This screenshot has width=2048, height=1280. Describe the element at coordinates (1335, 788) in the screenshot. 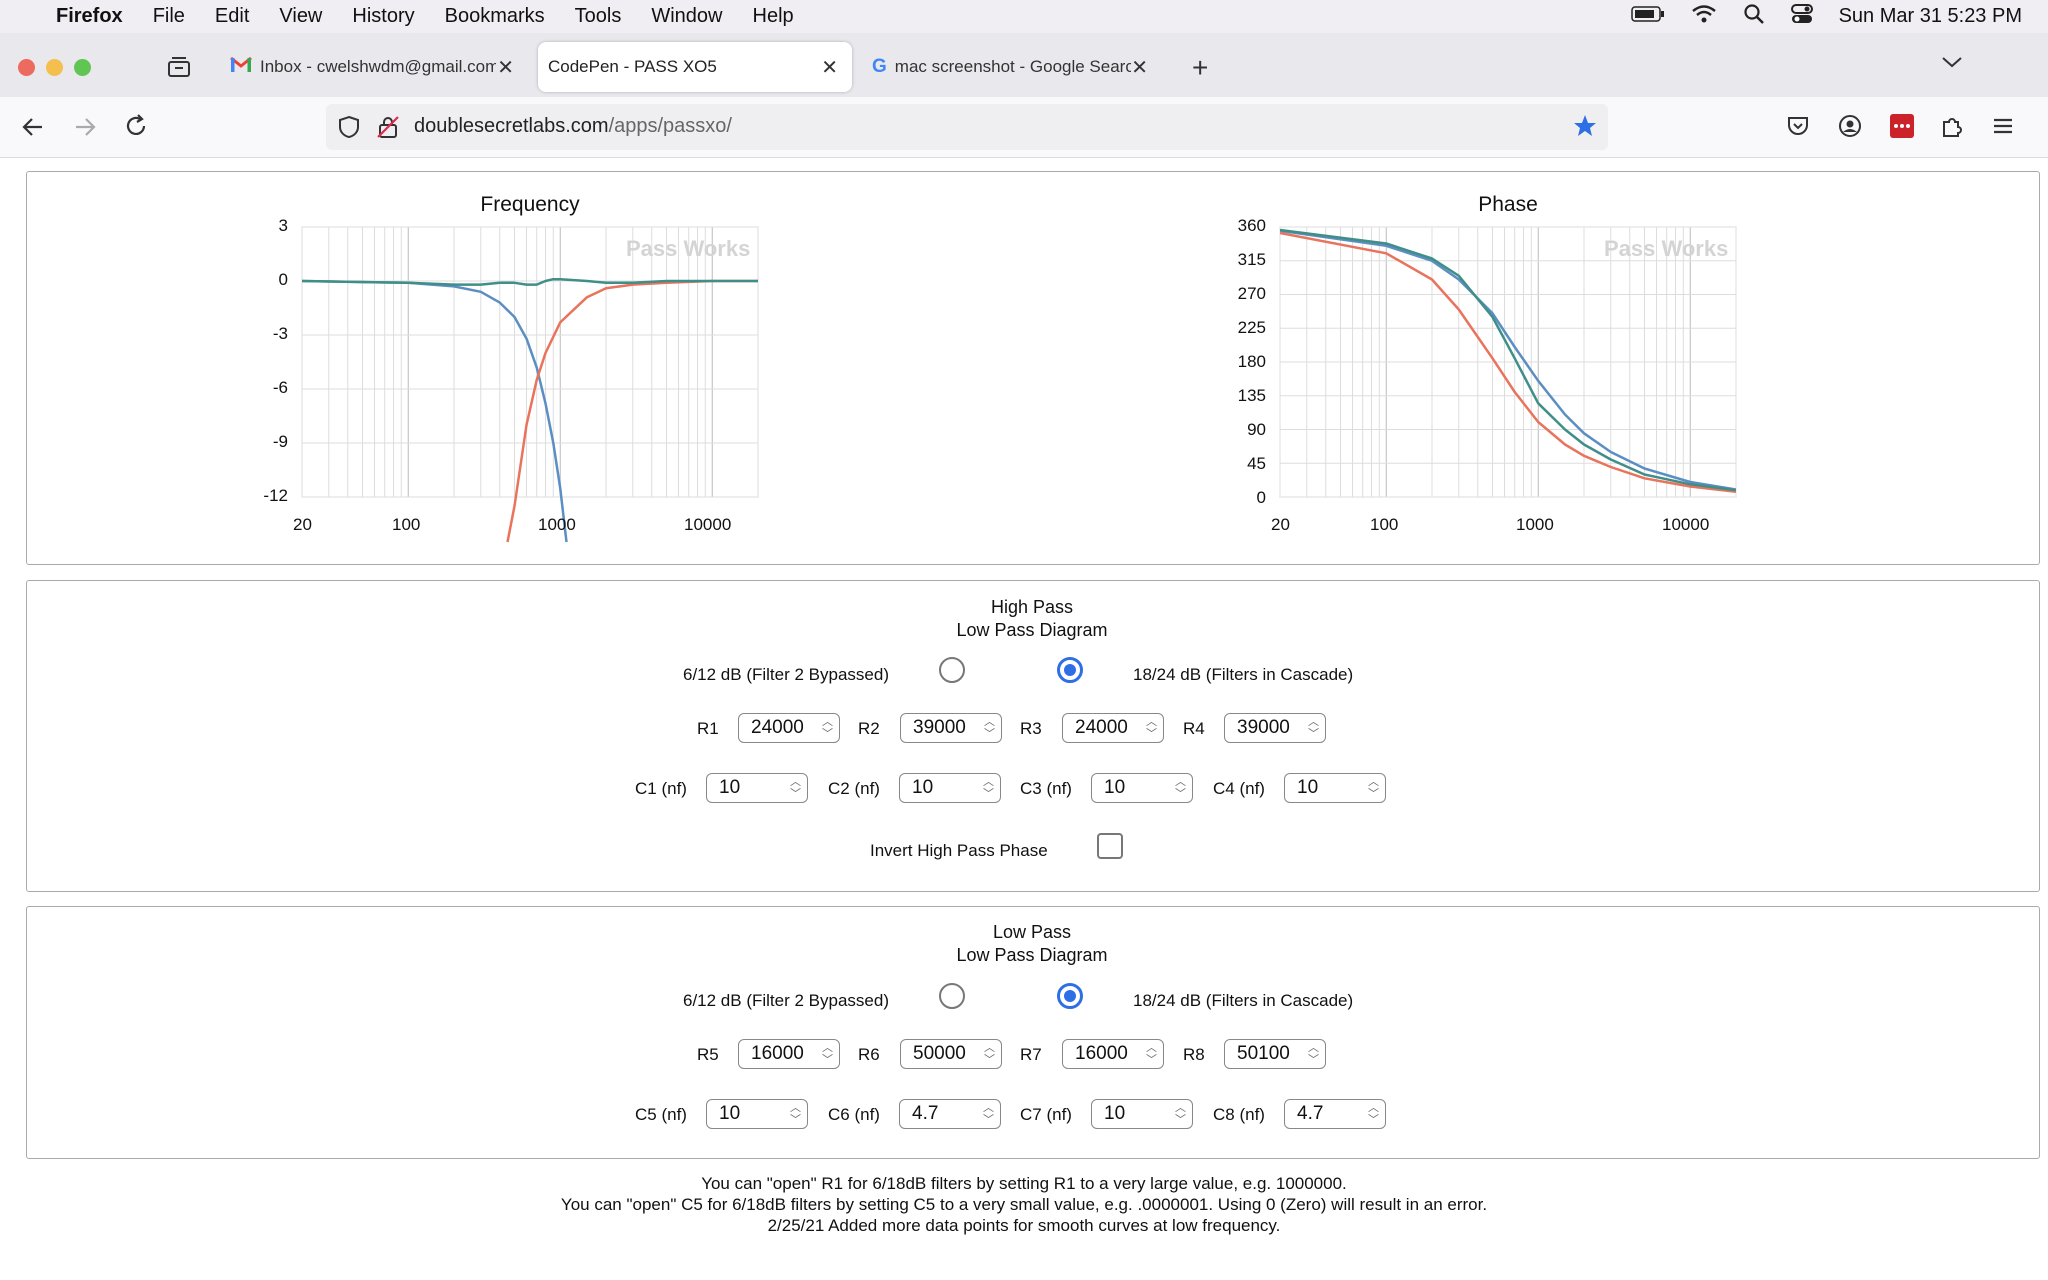

I see `c4-input: 10 ︿ ﹀` at that location.